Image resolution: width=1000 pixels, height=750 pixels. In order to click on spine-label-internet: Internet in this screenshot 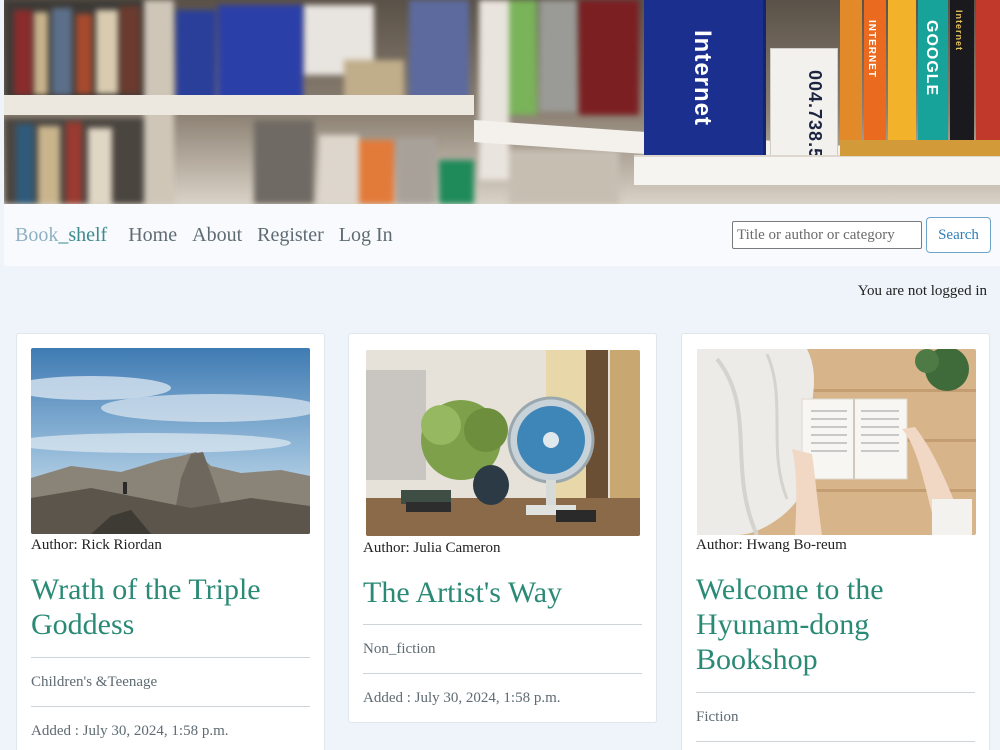, I will do `click(702, 78)`.